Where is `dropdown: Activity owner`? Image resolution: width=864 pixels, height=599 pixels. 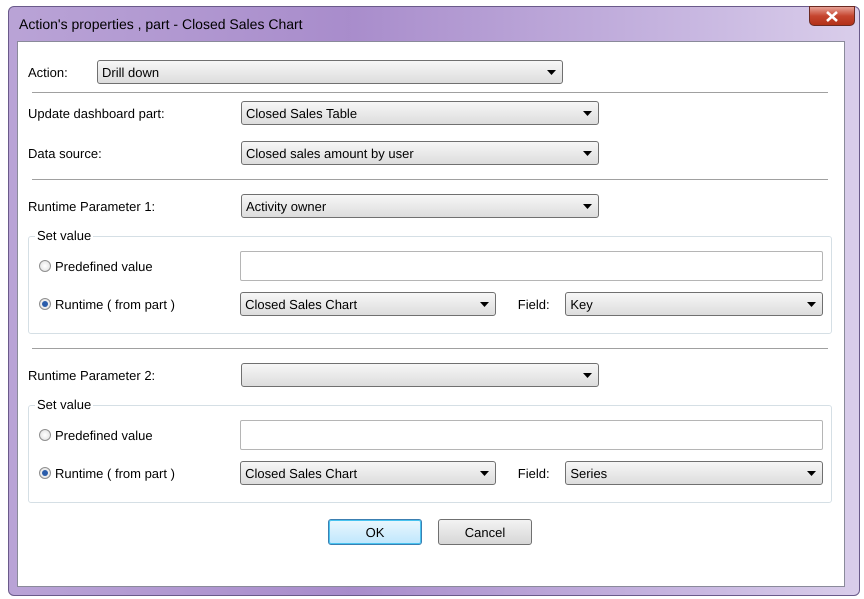
dropdown: Activity owner is located at coordinates (420, 206).